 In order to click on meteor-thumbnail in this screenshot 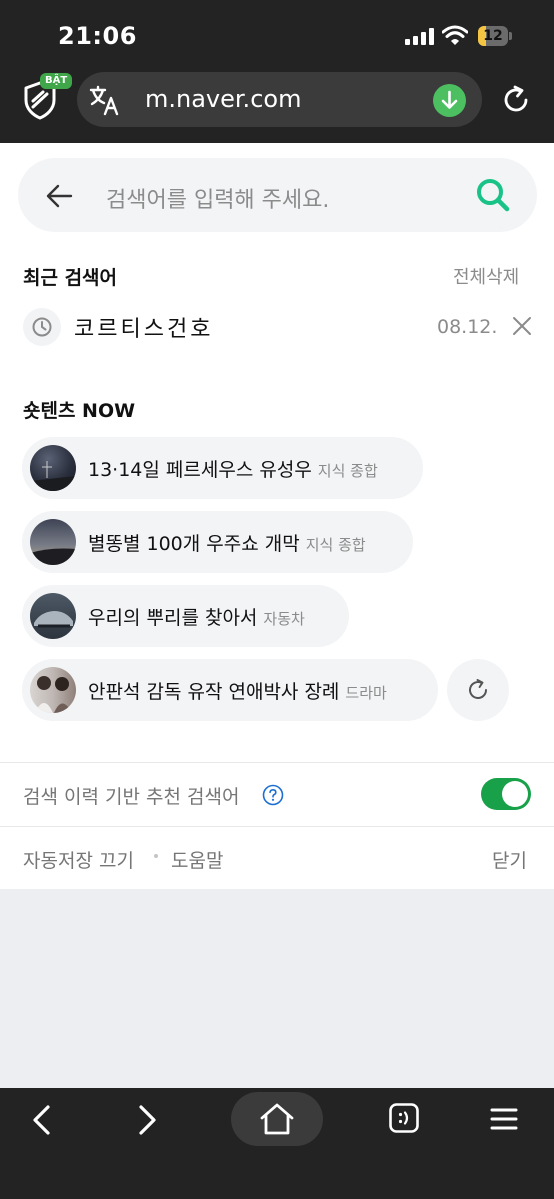, I will do `click(53, 468)`.